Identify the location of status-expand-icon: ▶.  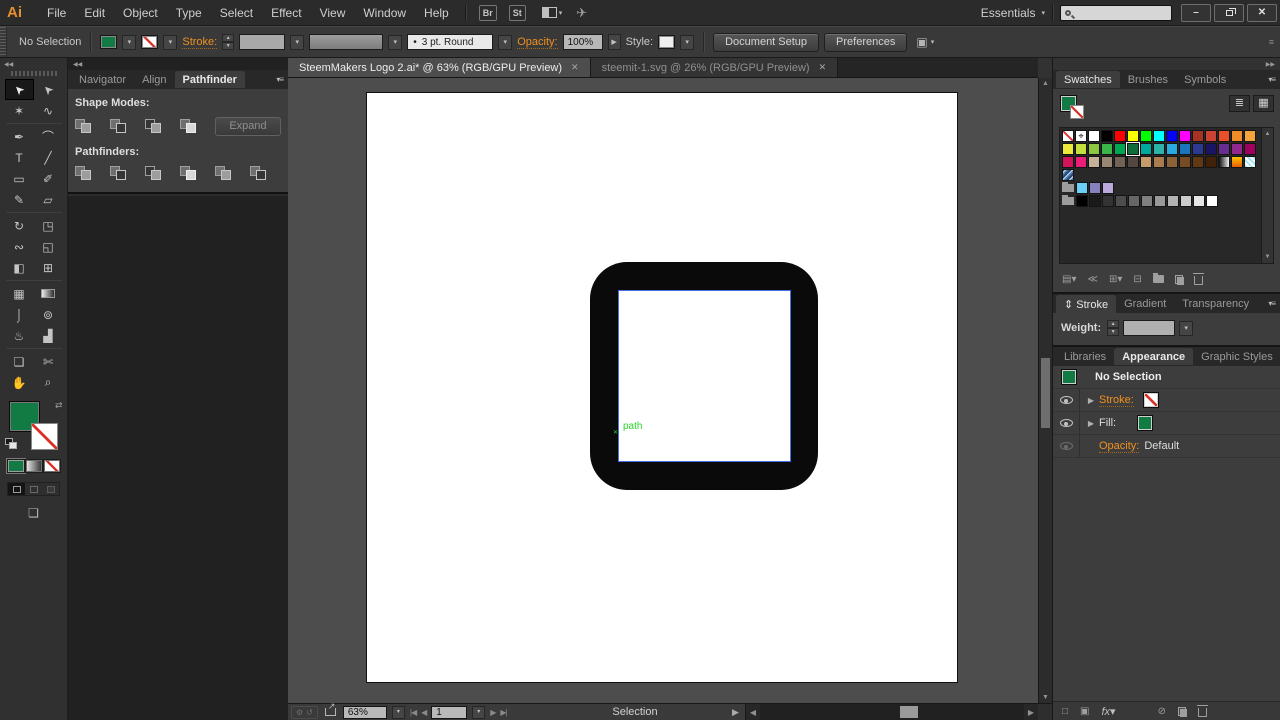
(735, 712).